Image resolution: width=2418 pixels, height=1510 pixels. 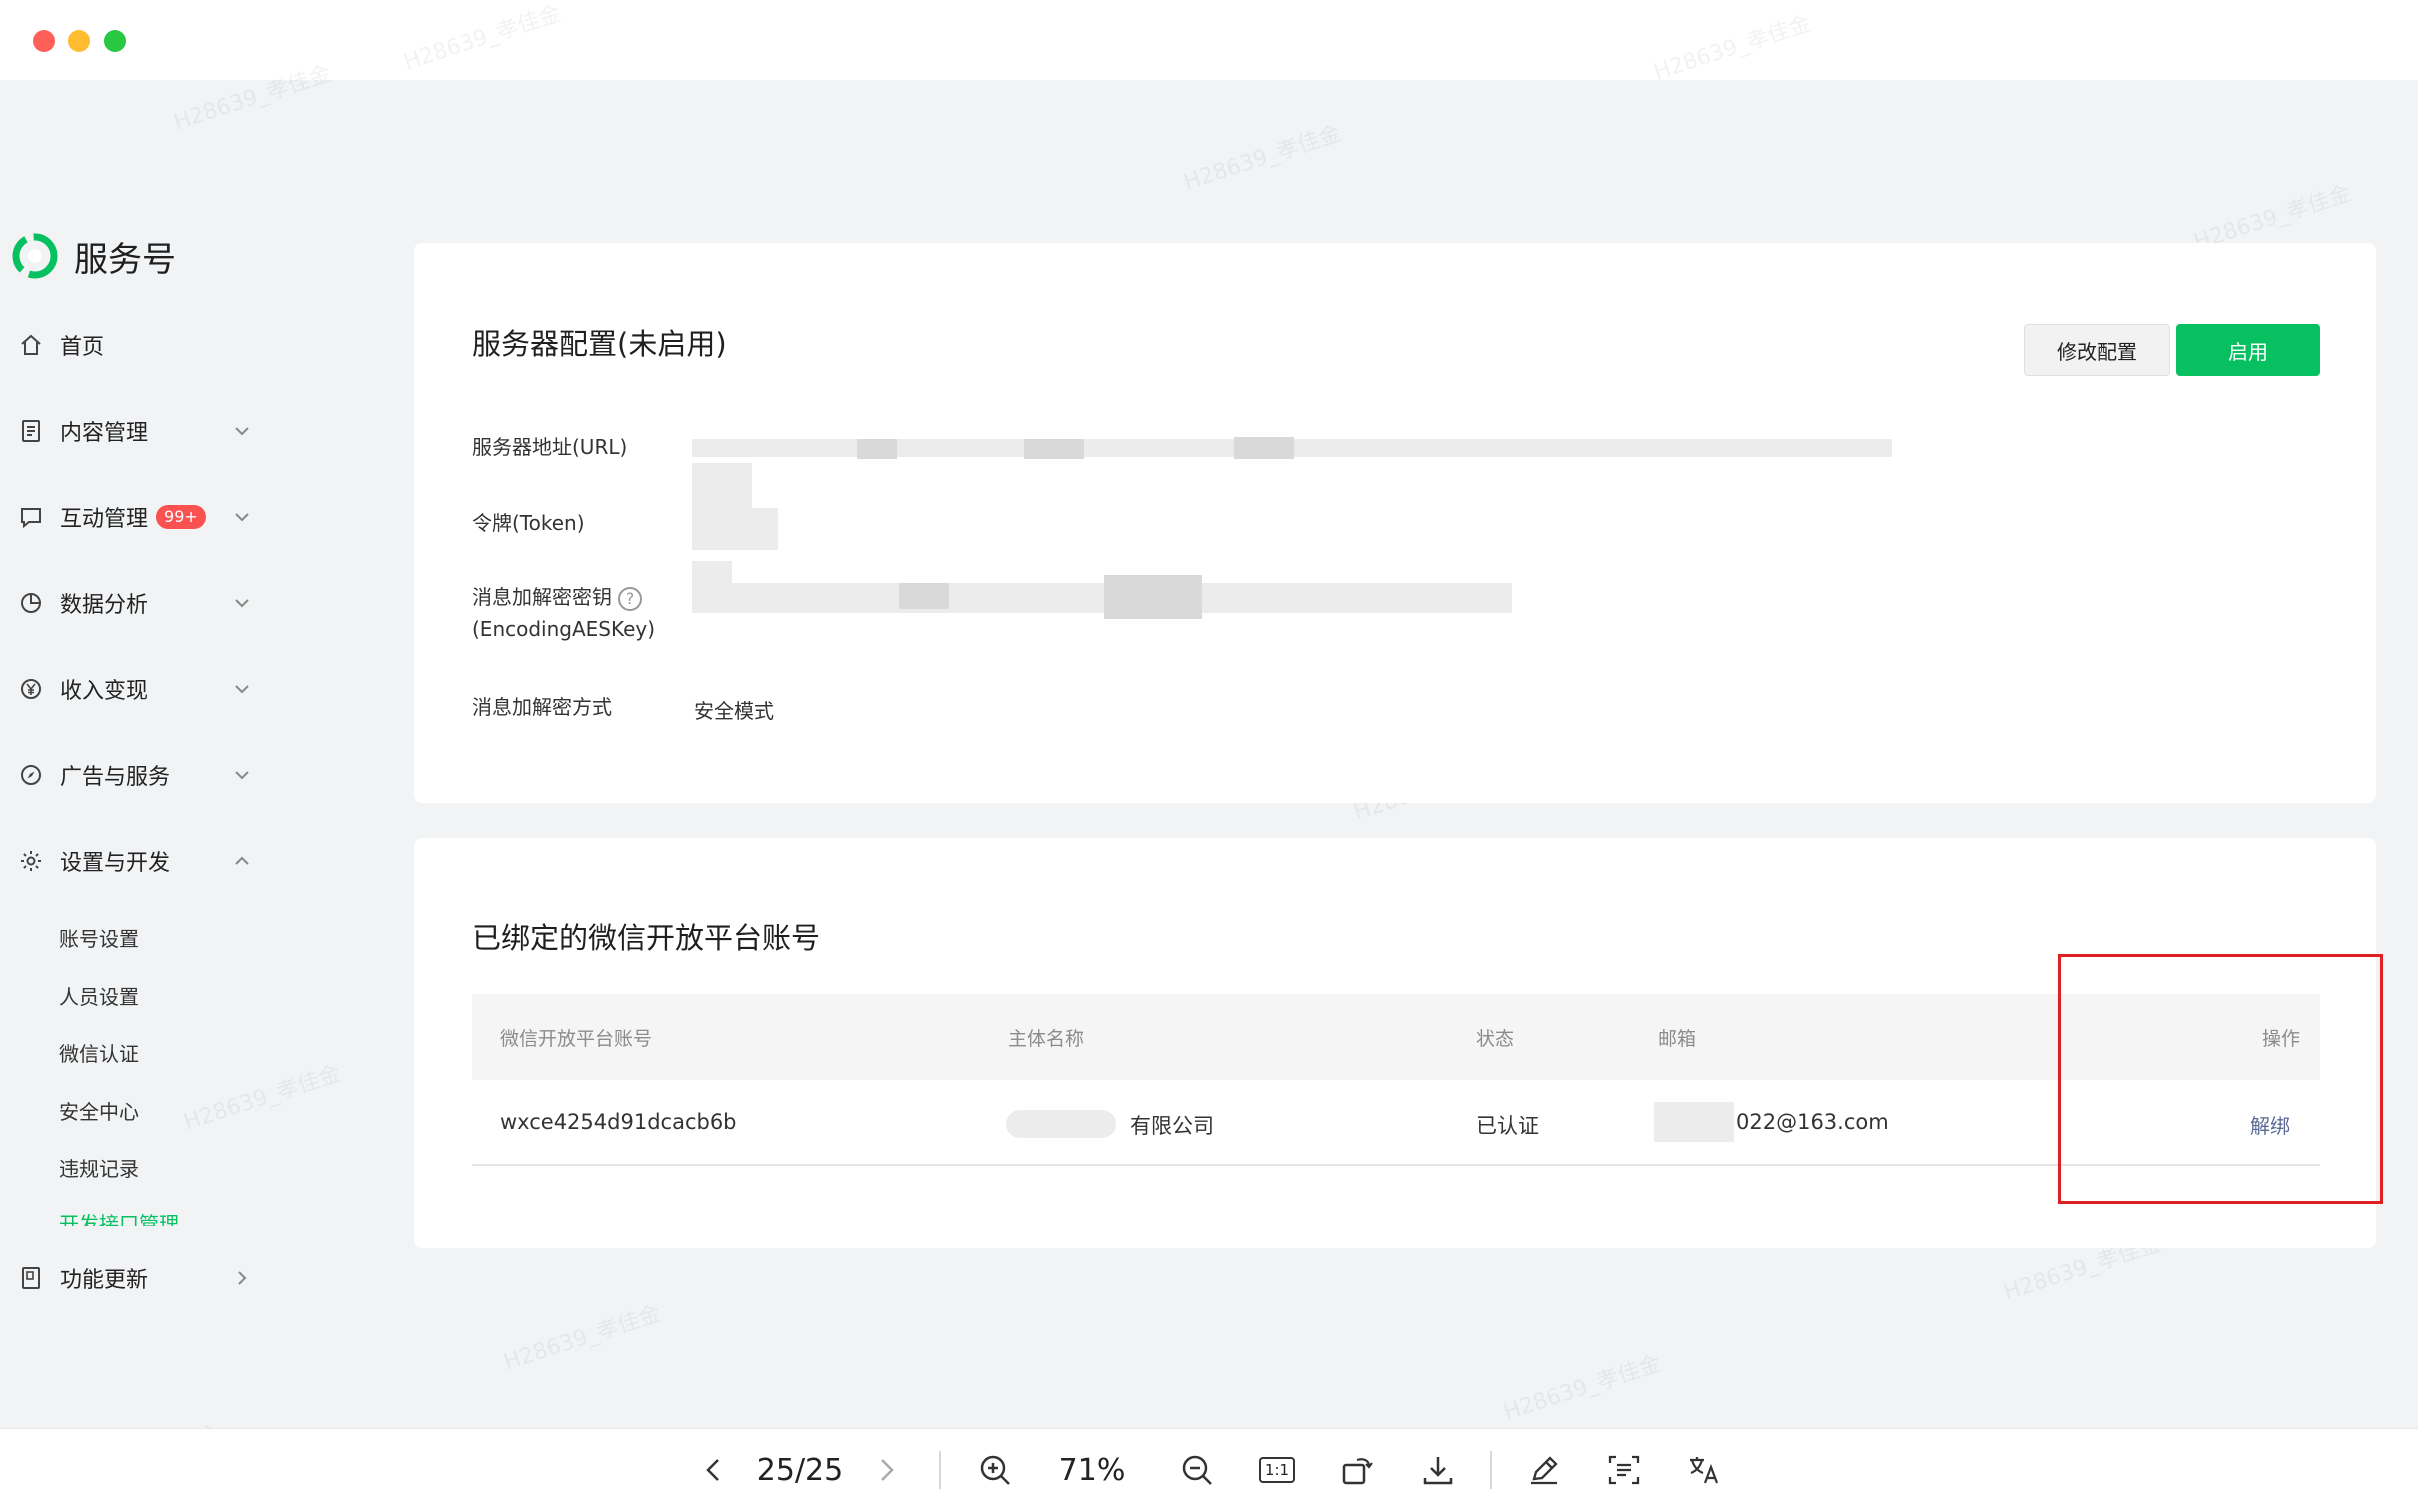 I want to click on previous-page-button, so click(x=714, y=1470).